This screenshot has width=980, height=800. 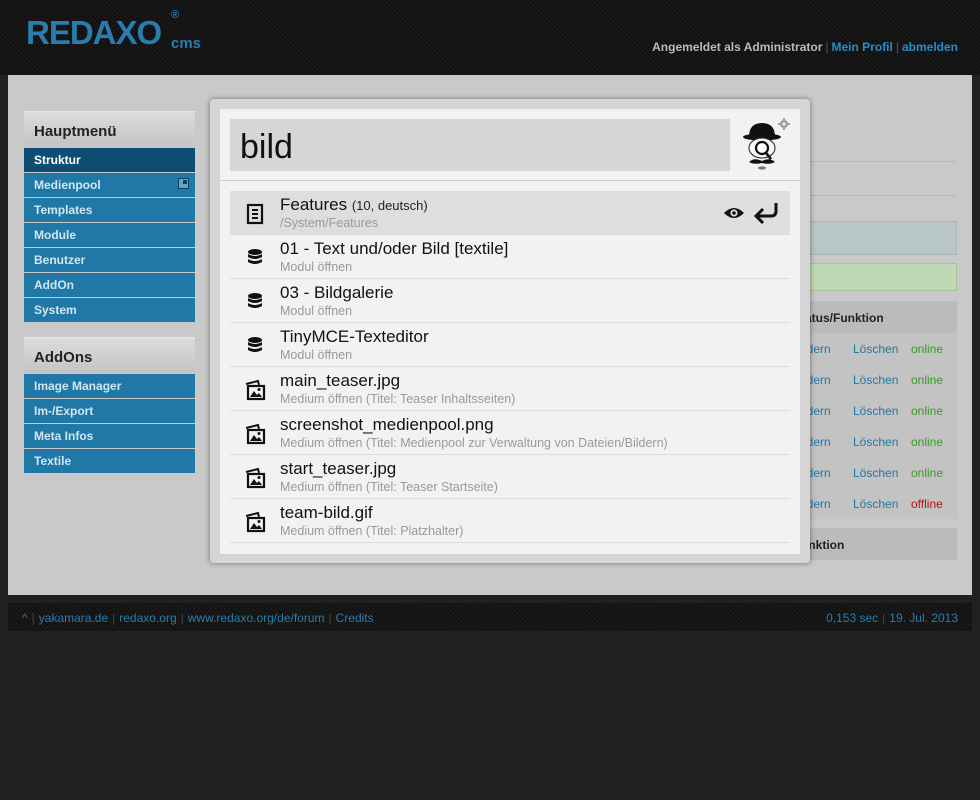 I want to click on addons-menu-title: AddOns, so click(x=109, y=355).